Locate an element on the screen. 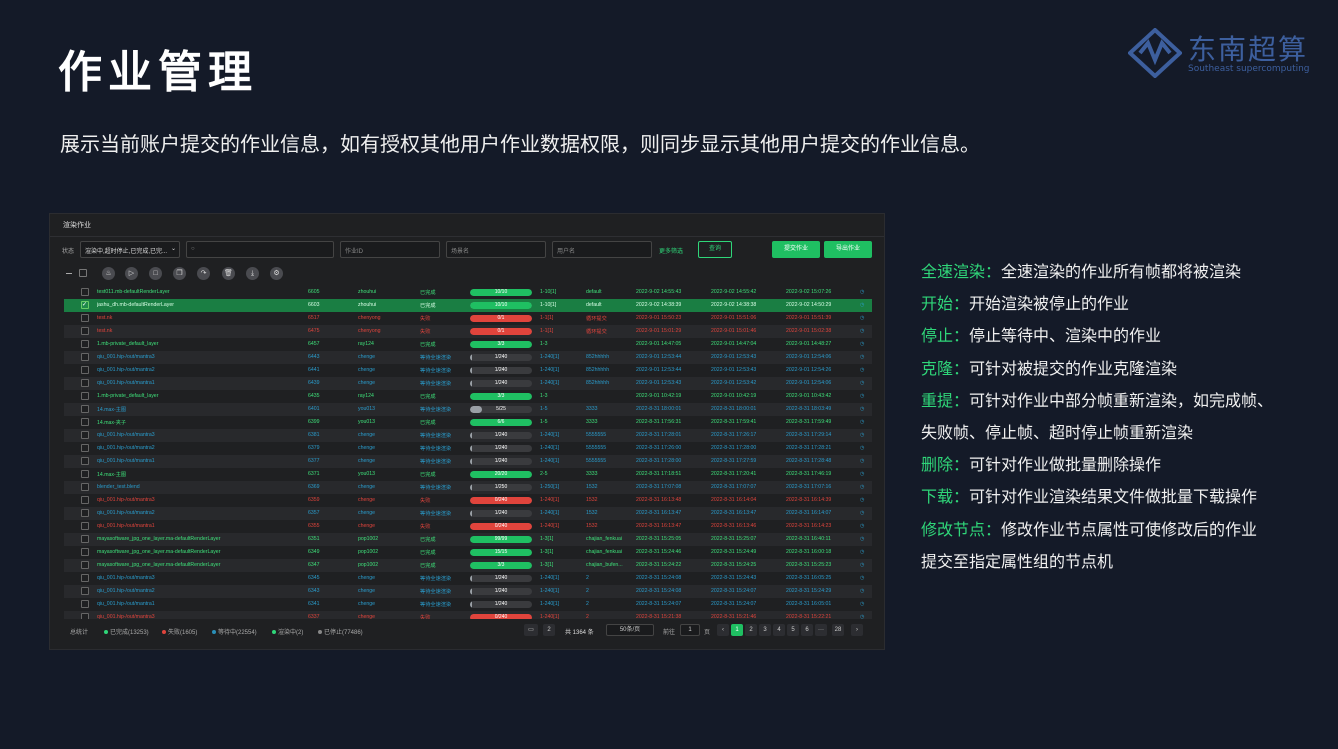  status-filter-select: 渲染中,超时停止,已完成,已完... ⌄ is located at coordinates (130, 249).